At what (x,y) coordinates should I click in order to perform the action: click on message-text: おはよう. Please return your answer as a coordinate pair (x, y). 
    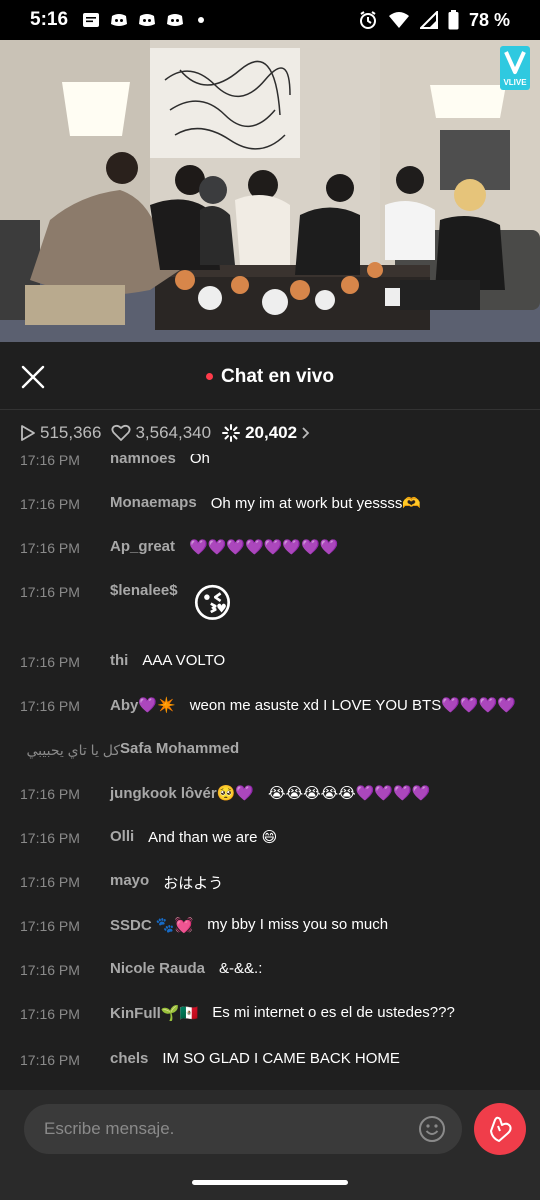
    Looking at the image, I should click on (193, 883).